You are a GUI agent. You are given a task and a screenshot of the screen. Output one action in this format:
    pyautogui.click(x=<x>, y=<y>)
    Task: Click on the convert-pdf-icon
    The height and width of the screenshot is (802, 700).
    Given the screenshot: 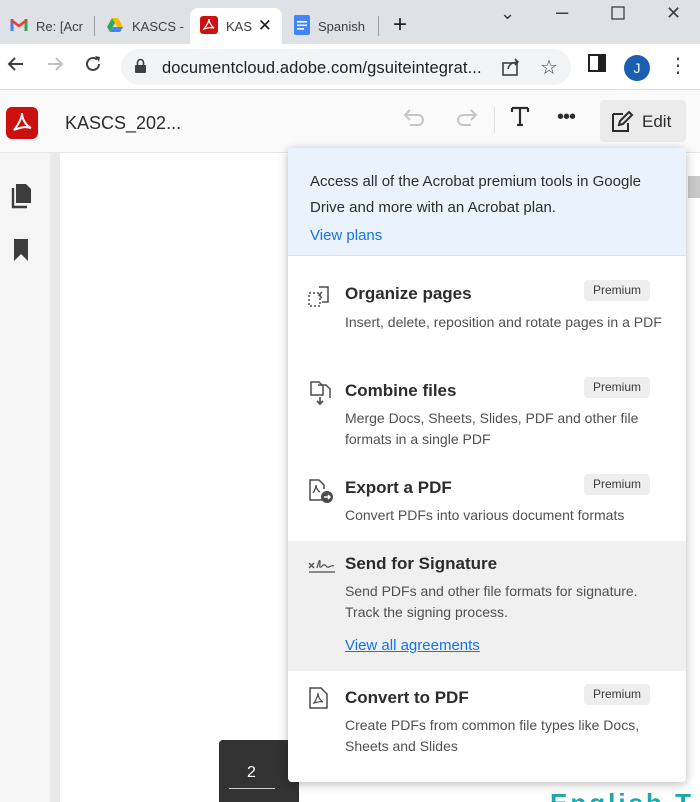 What is the action you would take?
    pyautogui.click(x=320, y=698)
    